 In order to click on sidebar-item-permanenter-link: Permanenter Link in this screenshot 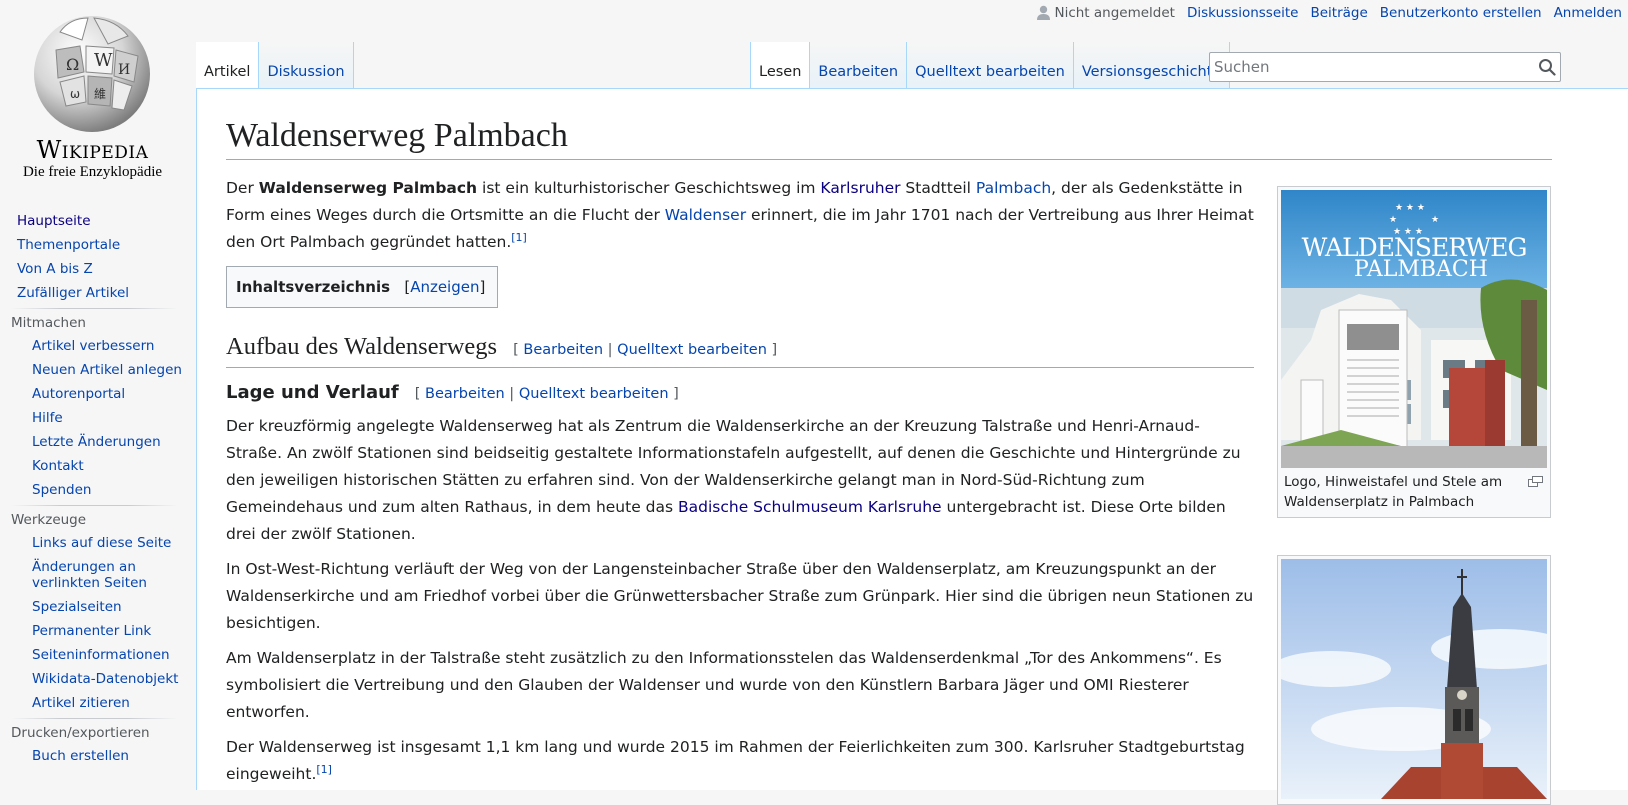, I will do `click(91, 631)`.